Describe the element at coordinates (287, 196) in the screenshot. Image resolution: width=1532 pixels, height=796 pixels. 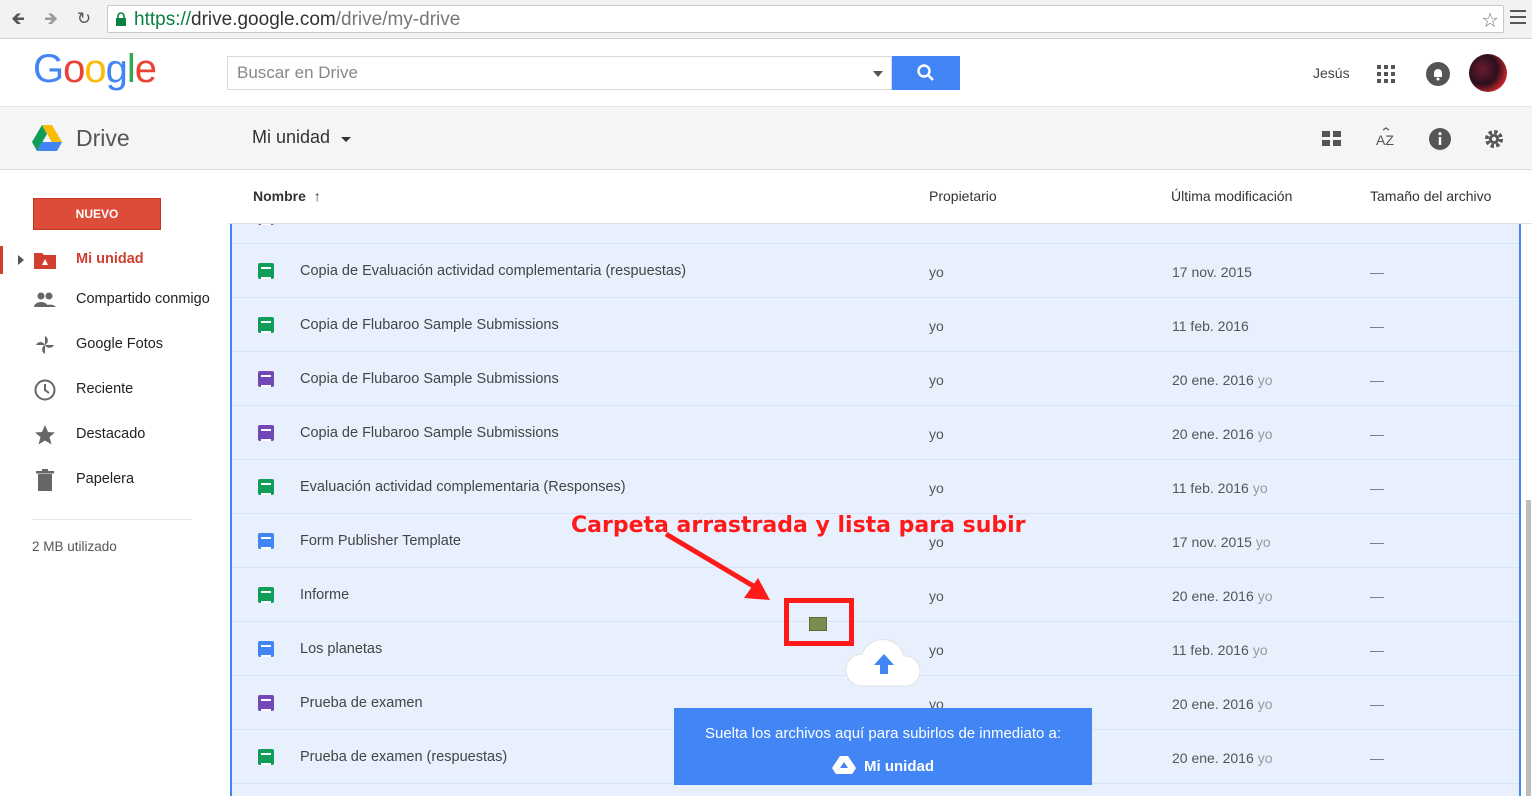
I see `column-header-name: Nombre ↑` at that location.